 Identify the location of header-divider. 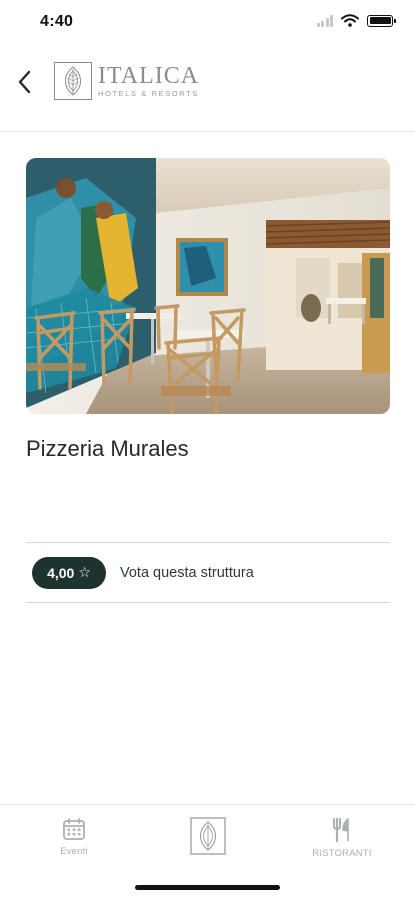
(207, 131).